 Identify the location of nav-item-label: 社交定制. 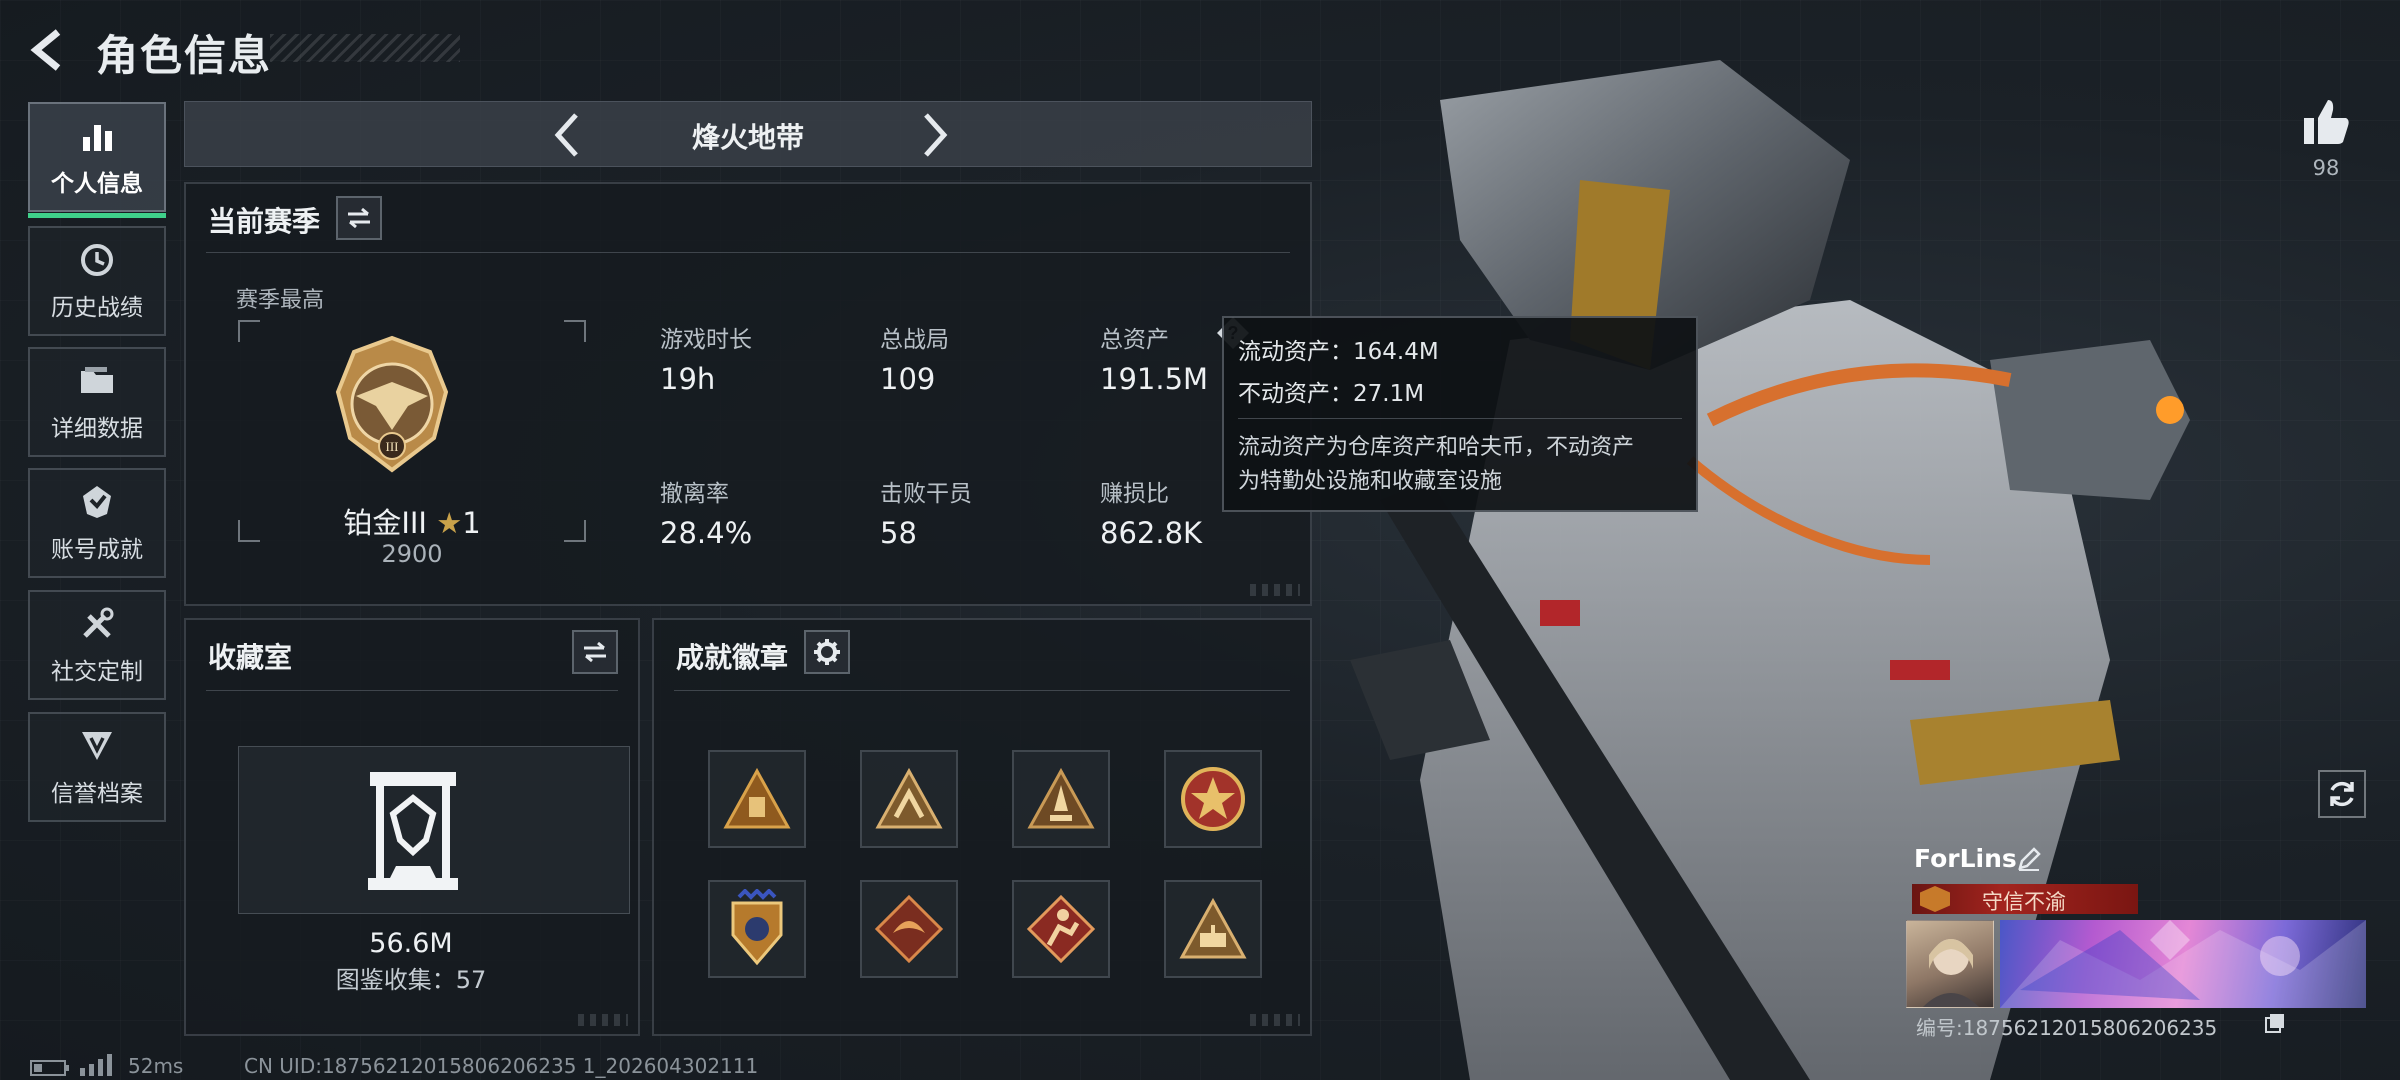
(97, 672).